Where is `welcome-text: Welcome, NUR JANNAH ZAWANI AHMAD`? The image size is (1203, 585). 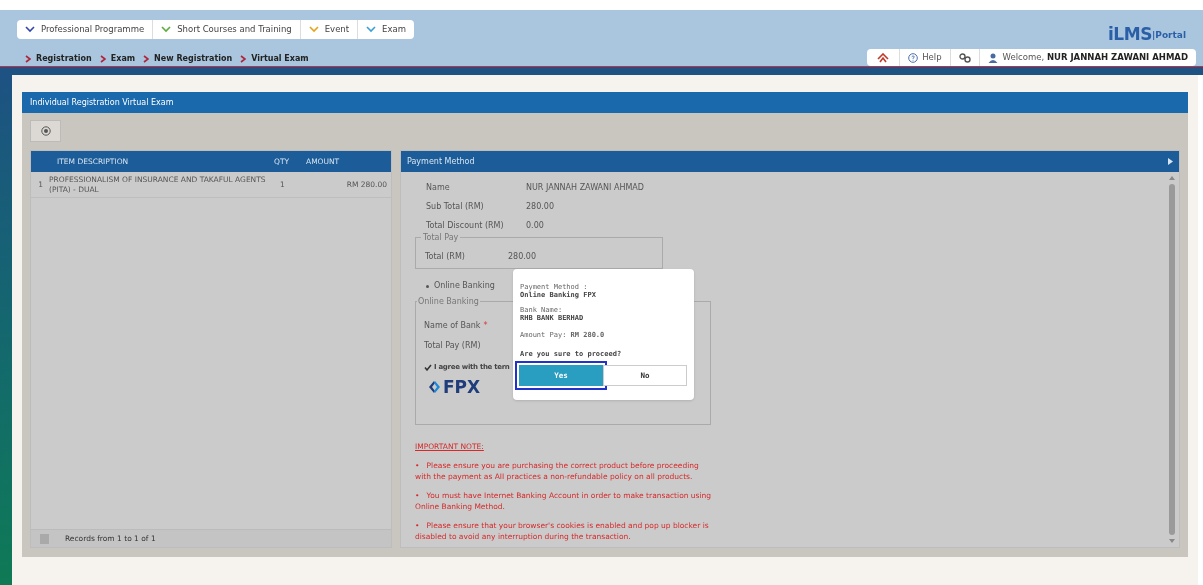
welcome-text: Welcome, NUR JANNAH ZAWANI AHMAD is located at coordinates (1095, 57).